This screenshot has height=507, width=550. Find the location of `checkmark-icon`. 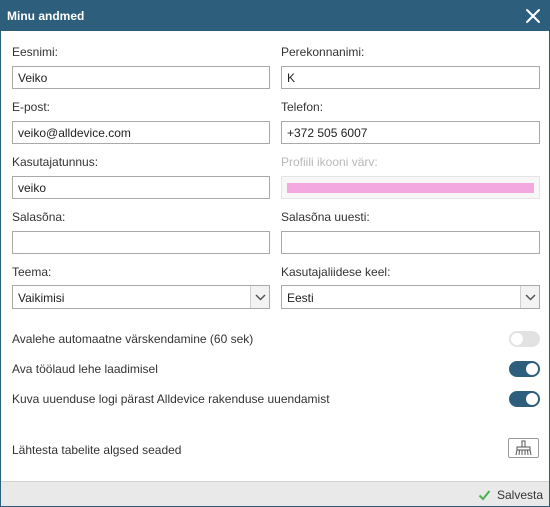

checkmark-icon is located at coordinates (484, 494).